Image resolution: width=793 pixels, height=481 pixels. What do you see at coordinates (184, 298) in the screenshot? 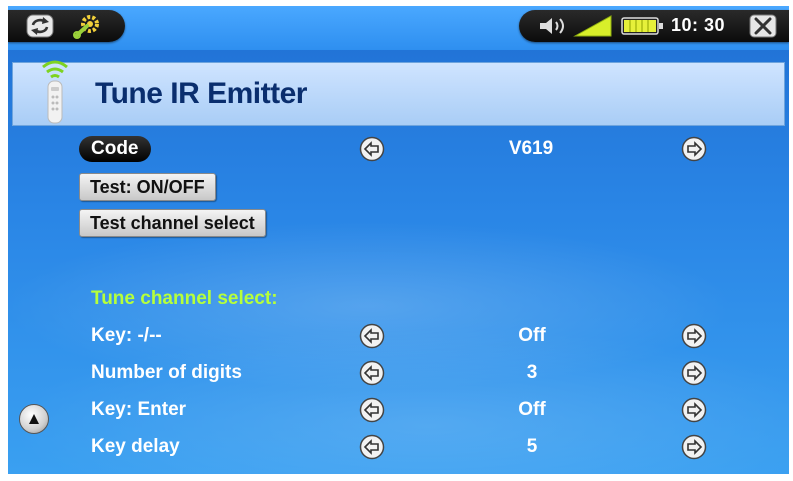
I see `section-title: Tune channel select:` at bounding box center [184, 298].